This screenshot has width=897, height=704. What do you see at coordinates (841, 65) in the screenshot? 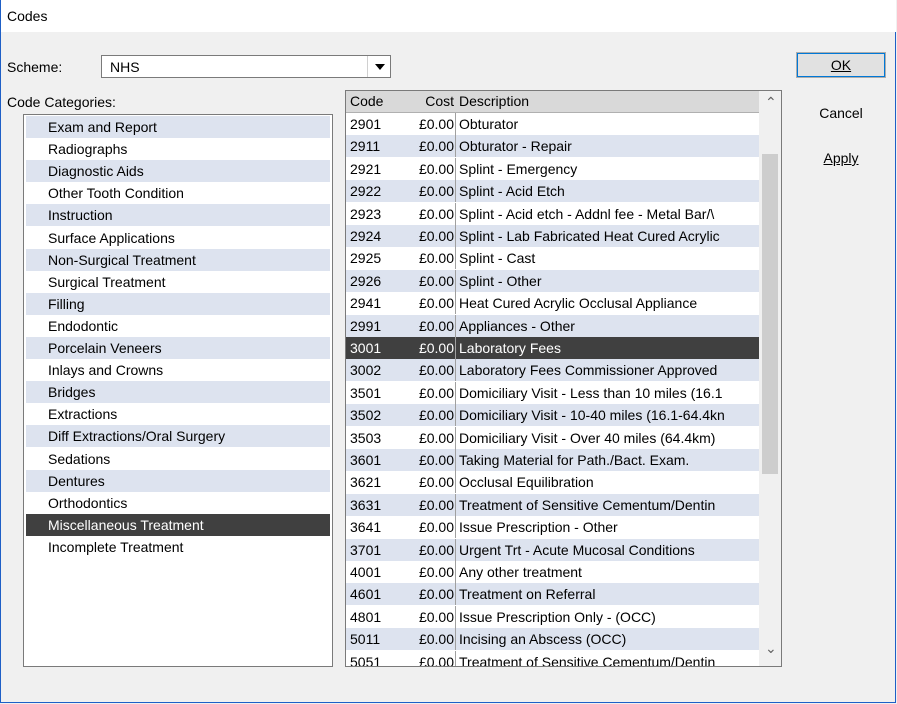
I see `ok-button: OK` at bounding box center [841, 65].